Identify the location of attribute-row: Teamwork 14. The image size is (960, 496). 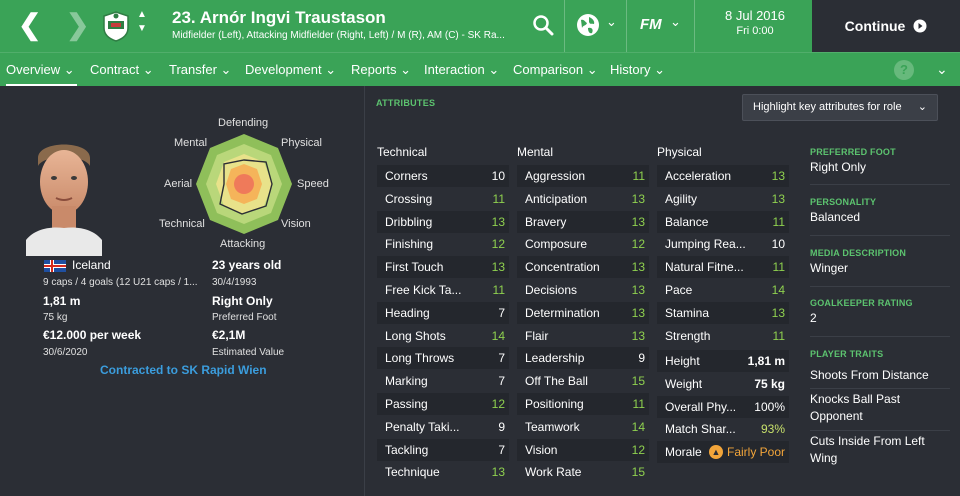
(583, 427).